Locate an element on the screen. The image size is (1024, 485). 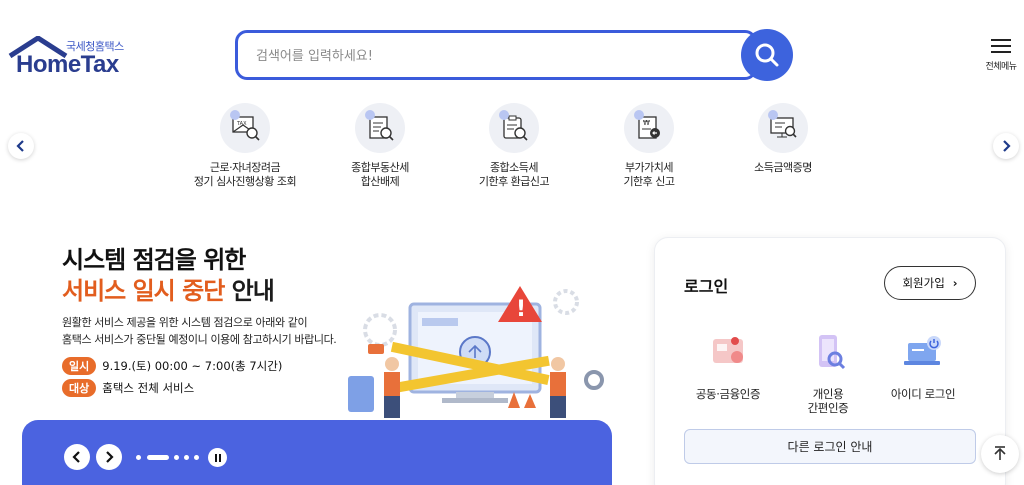
banner-desc-line: 원활한 서비스 제공을 위한 시스템 점검으로 아래와 같이 is located at coordinates (185, 322).